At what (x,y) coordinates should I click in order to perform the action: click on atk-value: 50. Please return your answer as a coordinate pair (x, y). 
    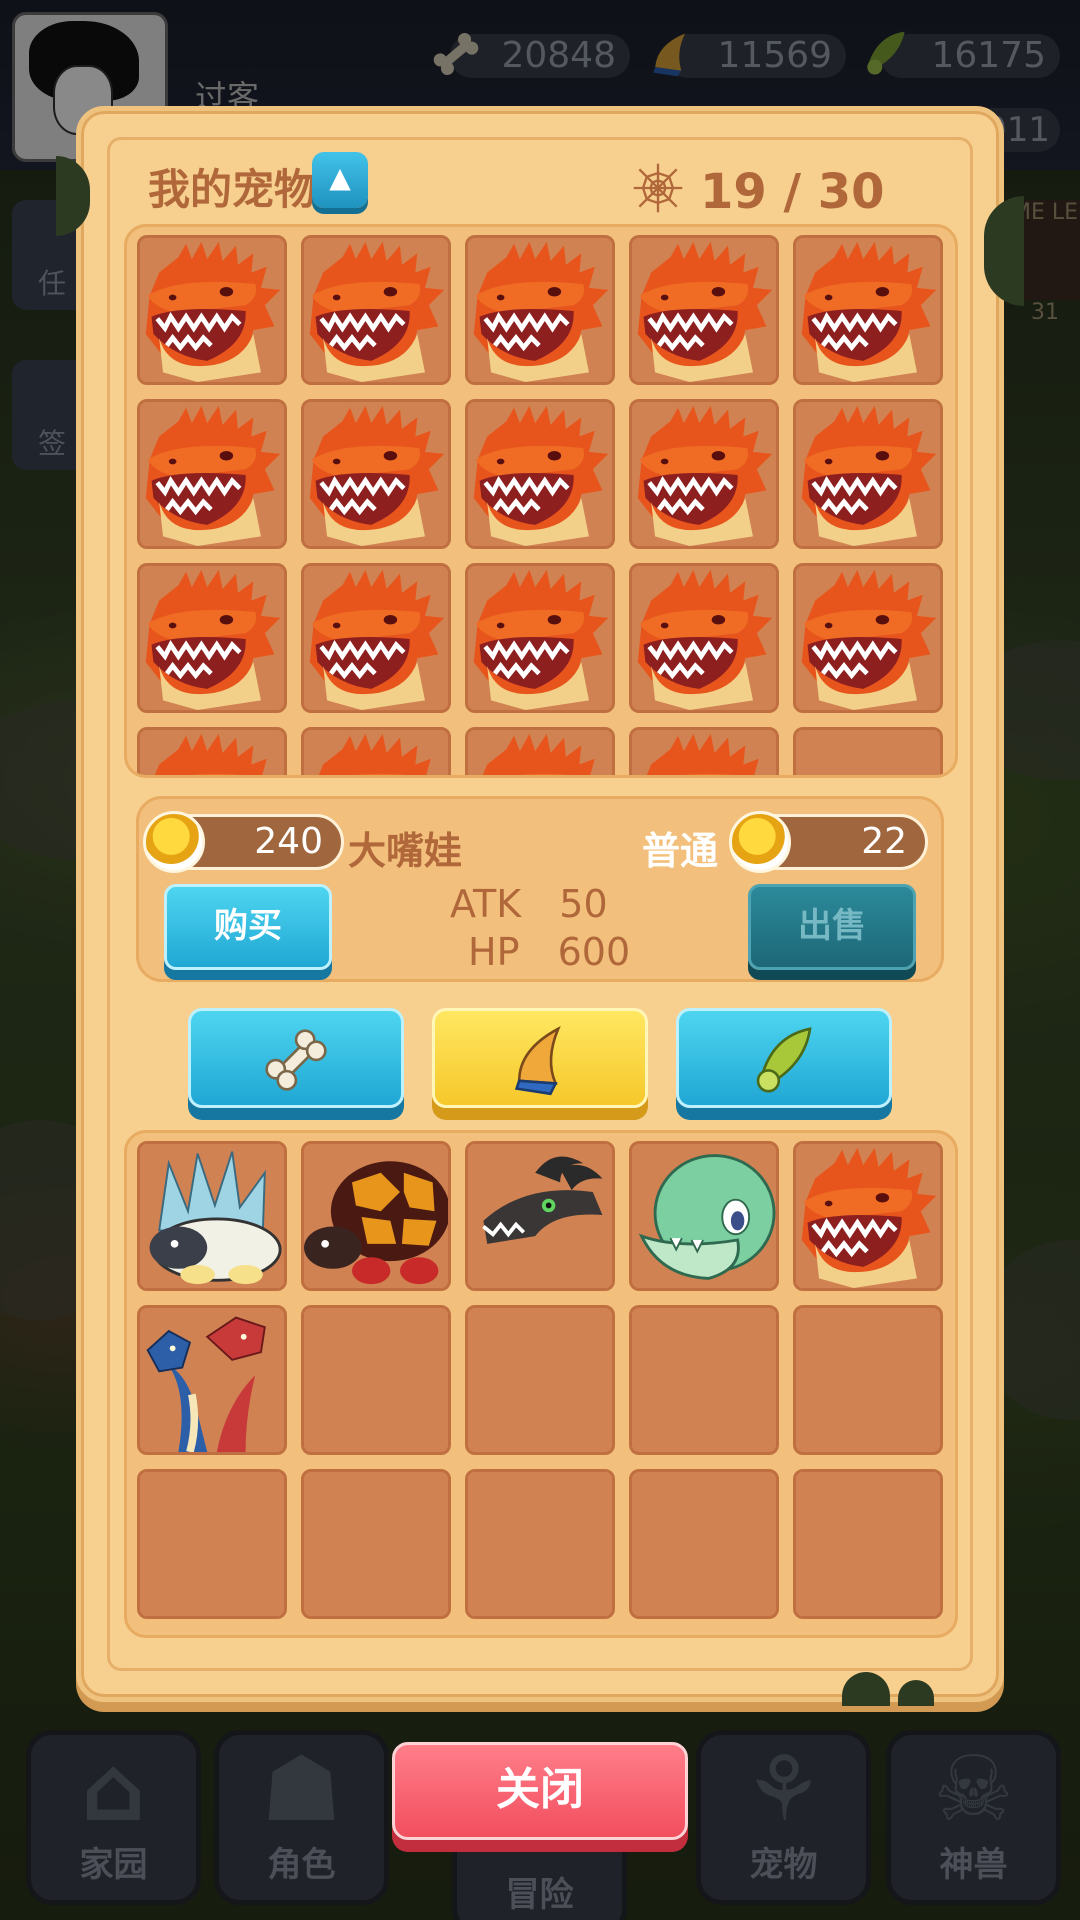
    Looking at the image, I should click on (583, 904).